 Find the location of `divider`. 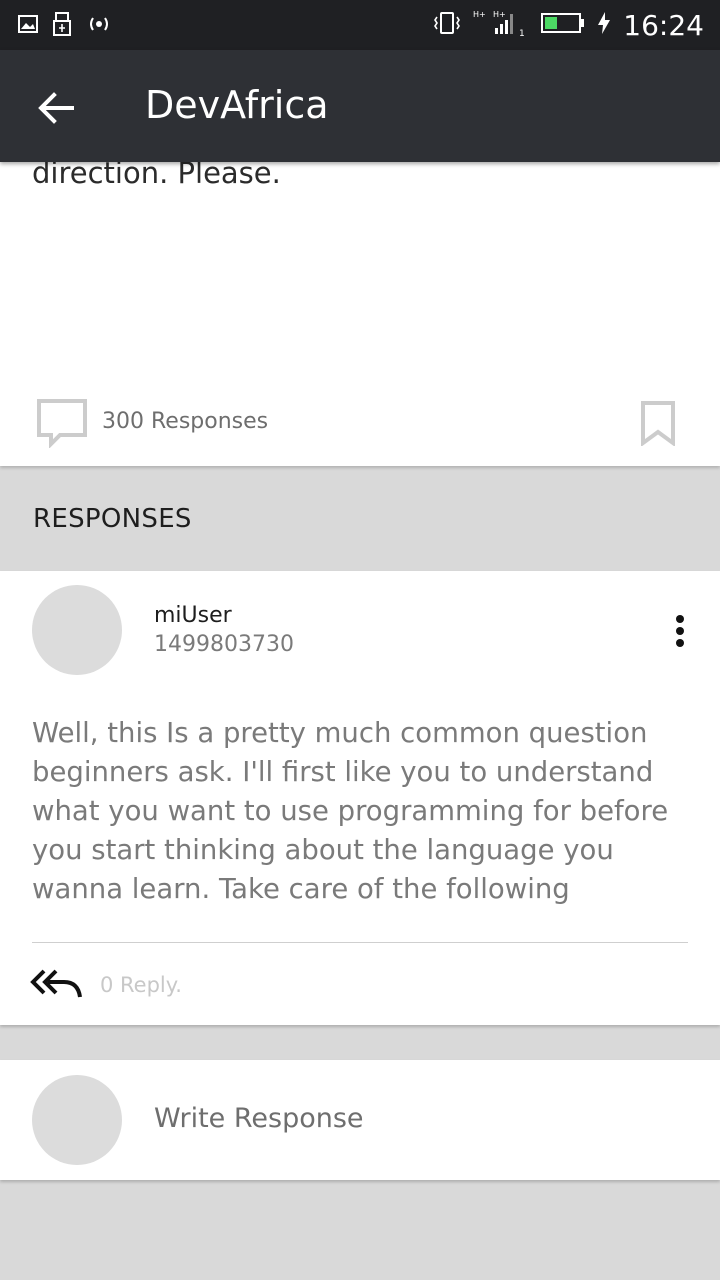

divider is located at coordinates (360, 942).